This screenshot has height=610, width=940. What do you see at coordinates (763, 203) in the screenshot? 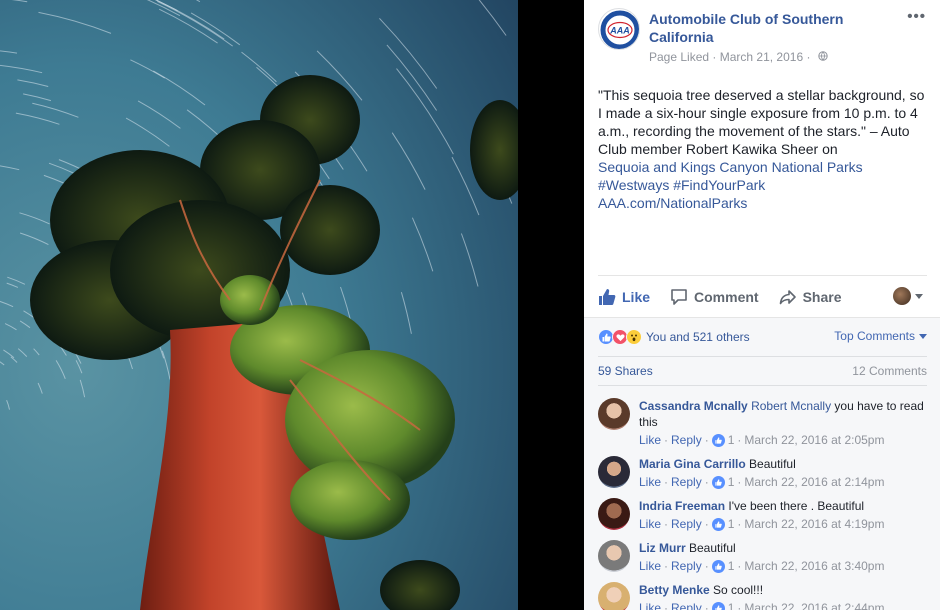
I see `url-link: AAA.com/NationalParks` at bounding box center [763, 203].